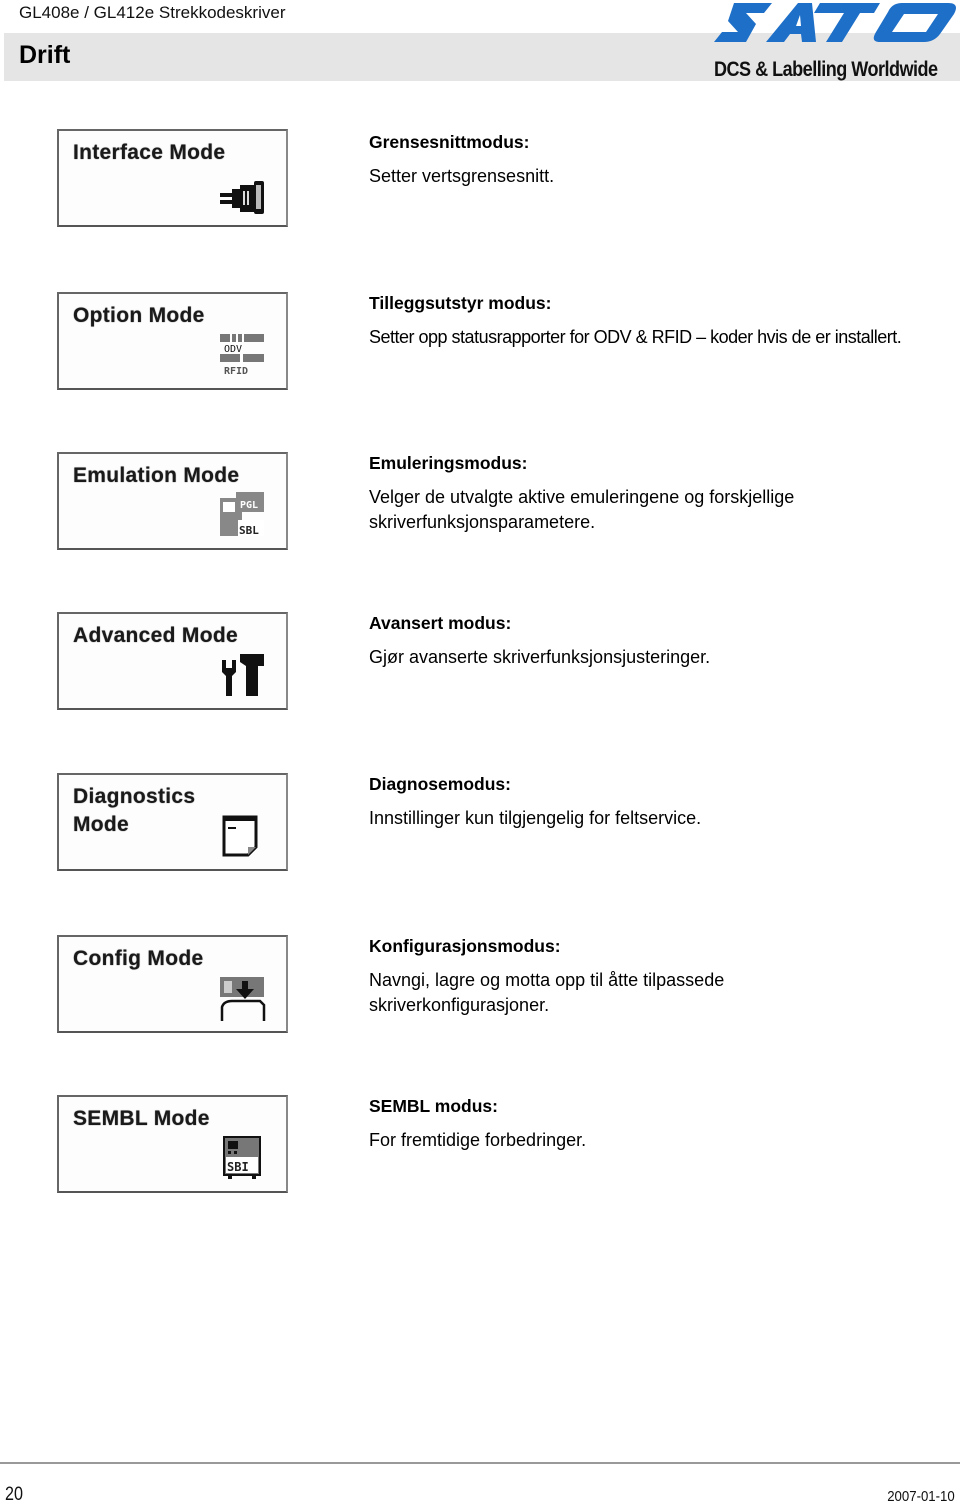 This screenshot has height=1506, width=960. What do you see at coordinates (433, 1106) in the screenshot?
I see `mode-heading: SEMBL modus:` at bounding box center [433, 1106].